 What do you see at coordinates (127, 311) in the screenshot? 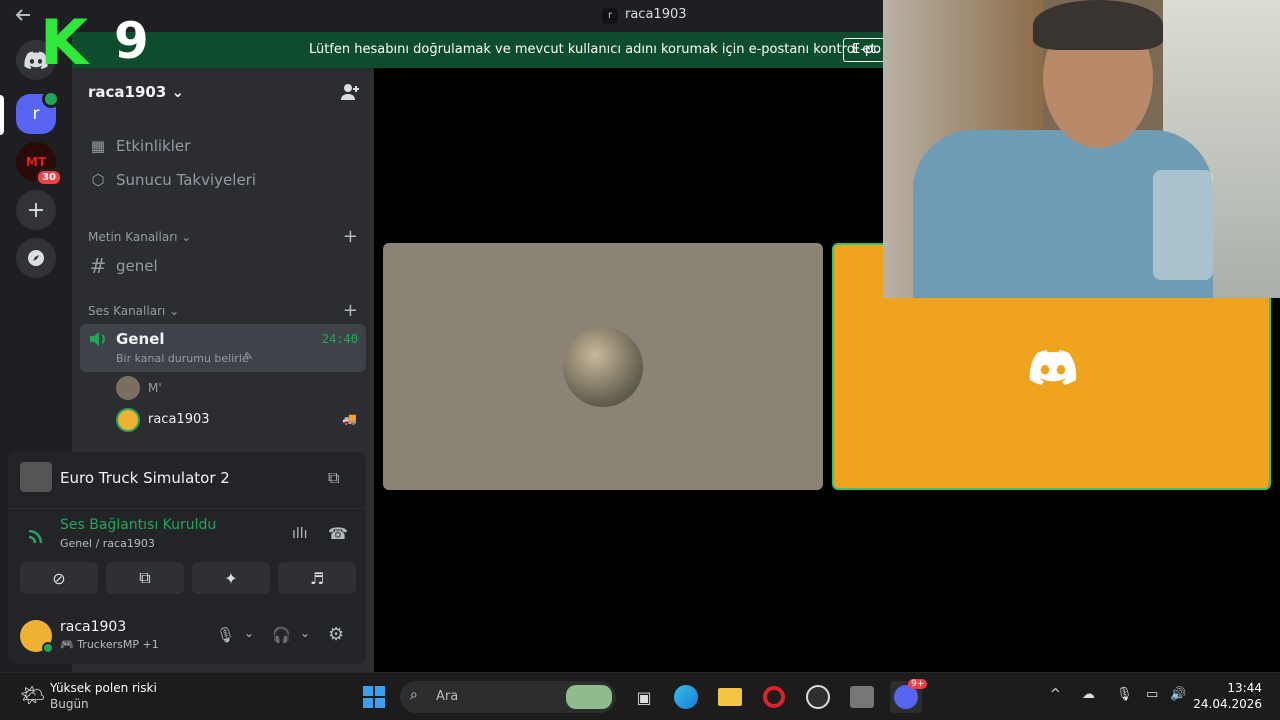
I see `category-label: Ses Kanalları` at bounding box center [127, 311].